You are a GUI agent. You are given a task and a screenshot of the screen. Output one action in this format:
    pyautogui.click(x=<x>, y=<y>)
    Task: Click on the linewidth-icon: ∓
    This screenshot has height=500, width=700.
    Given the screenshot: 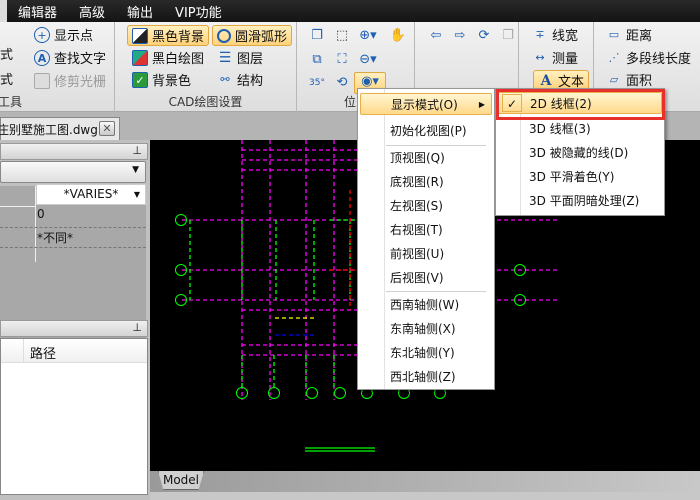 What is the action you would take?
    pyautogui.click(x=540, y=34)
    